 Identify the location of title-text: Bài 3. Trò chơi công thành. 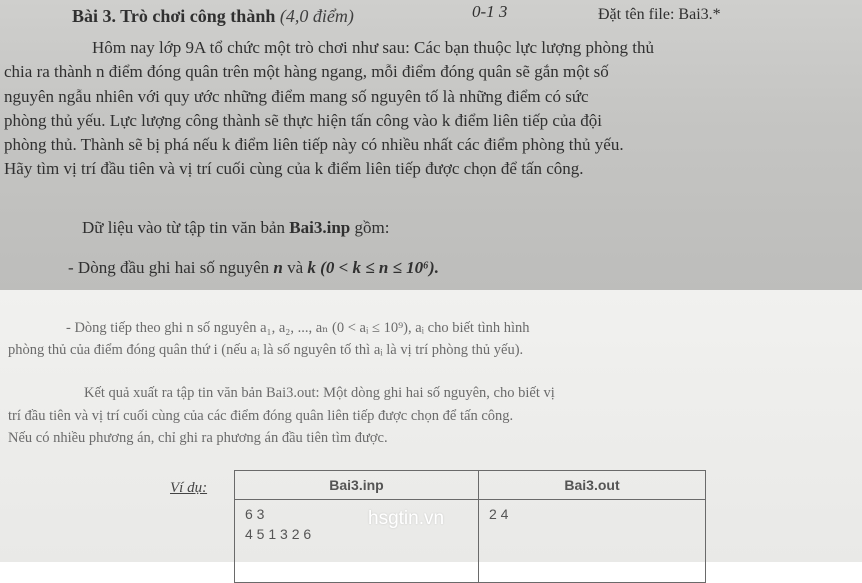
(174, 16).